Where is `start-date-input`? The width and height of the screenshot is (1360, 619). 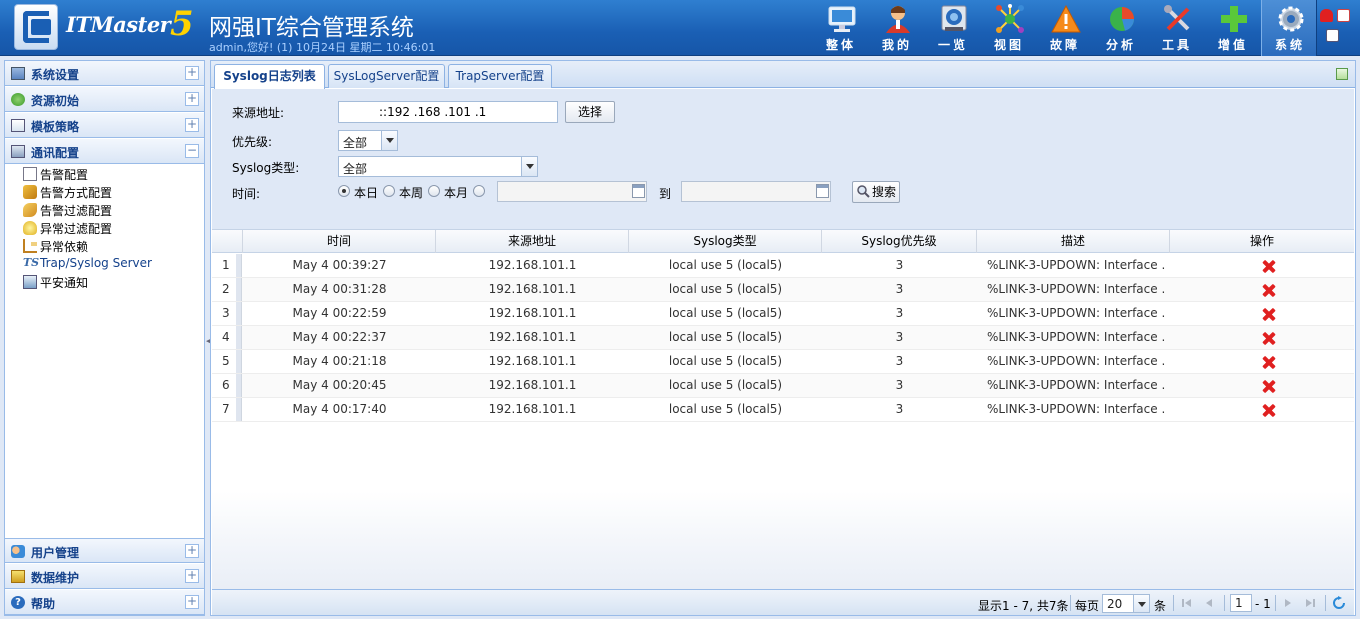
start-date-input is located at coordinates (572, 191).